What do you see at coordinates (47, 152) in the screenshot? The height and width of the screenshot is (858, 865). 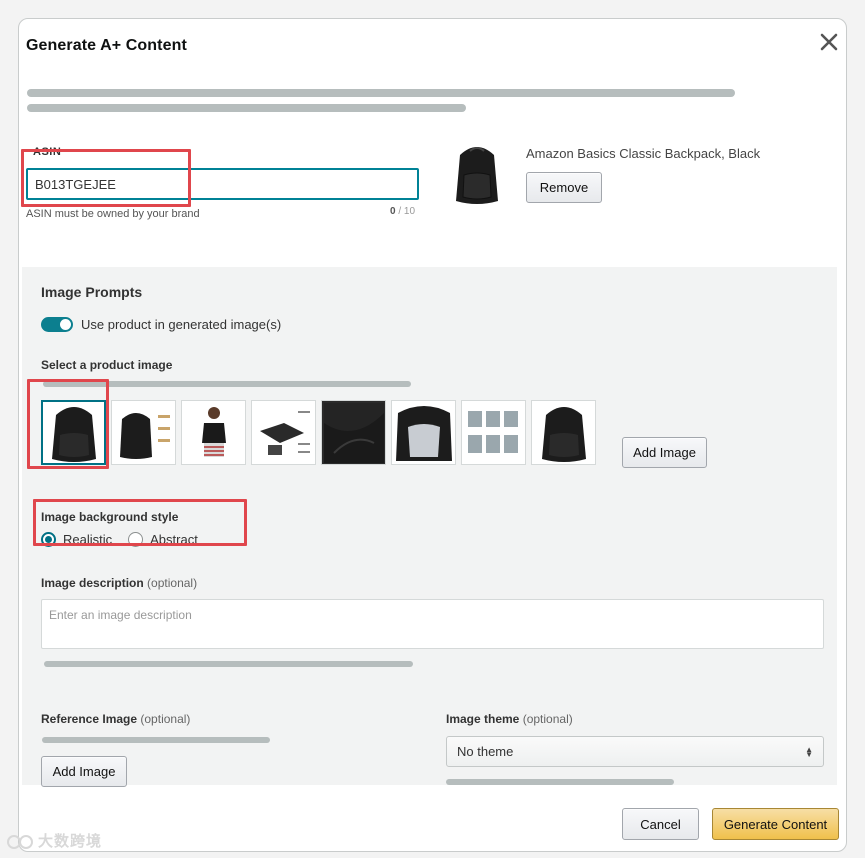 I see `asin-label: ASIN` at bounding box center [47, 152].